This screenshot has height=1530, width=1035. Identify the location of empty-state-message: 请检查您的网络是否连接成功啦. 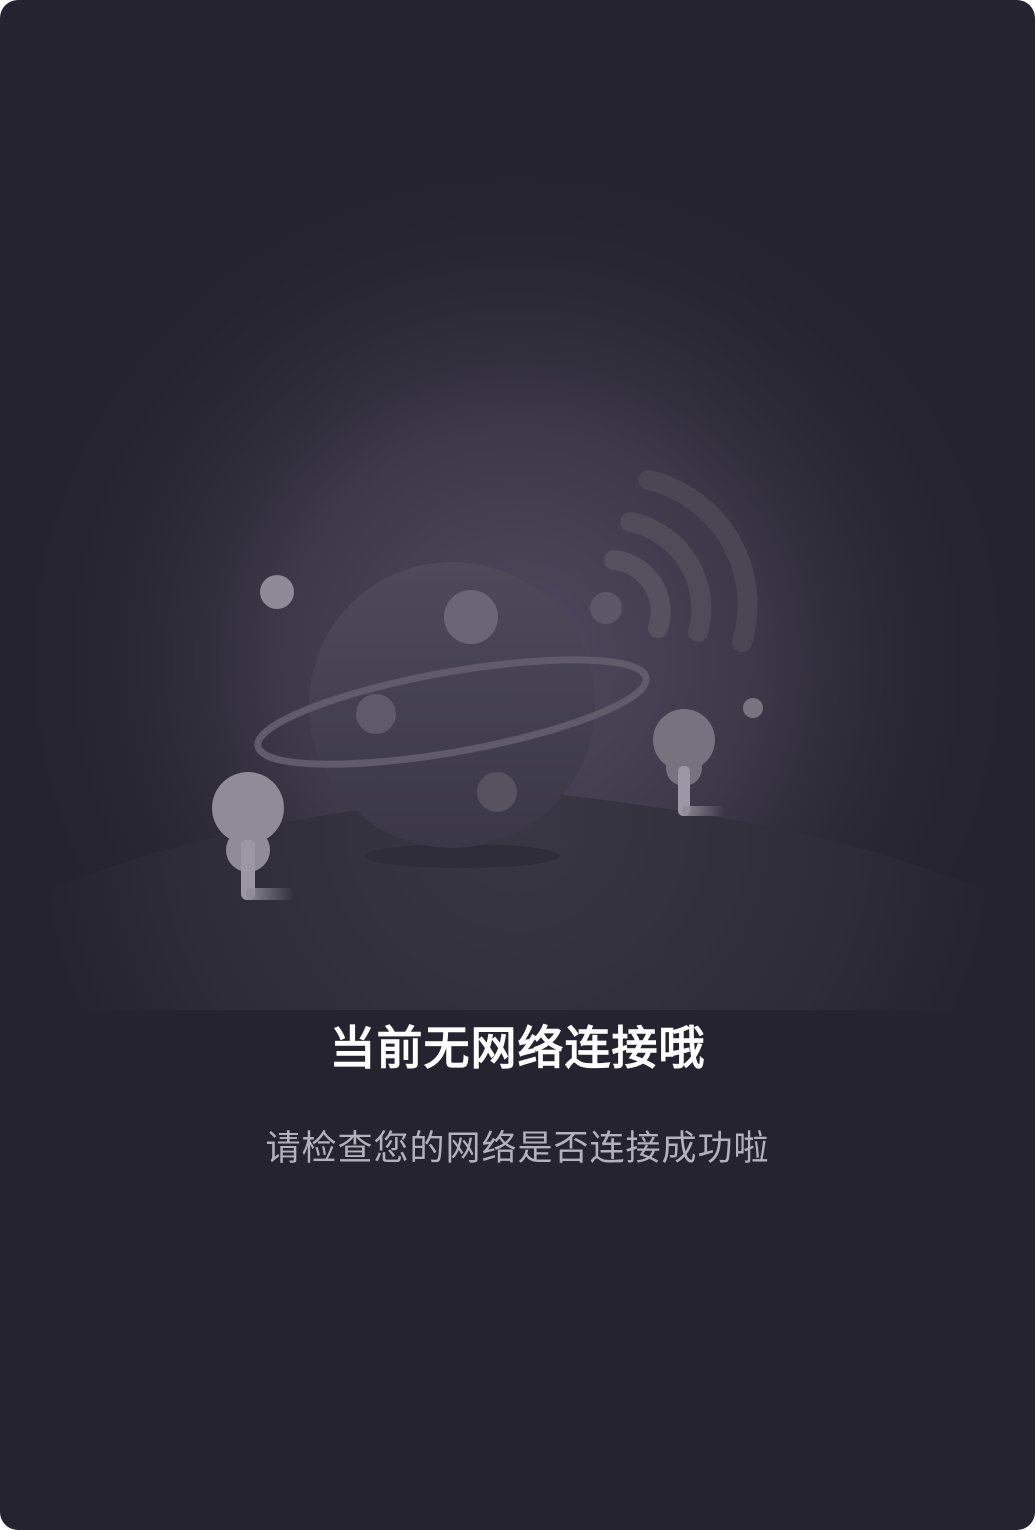
(517, 1149).